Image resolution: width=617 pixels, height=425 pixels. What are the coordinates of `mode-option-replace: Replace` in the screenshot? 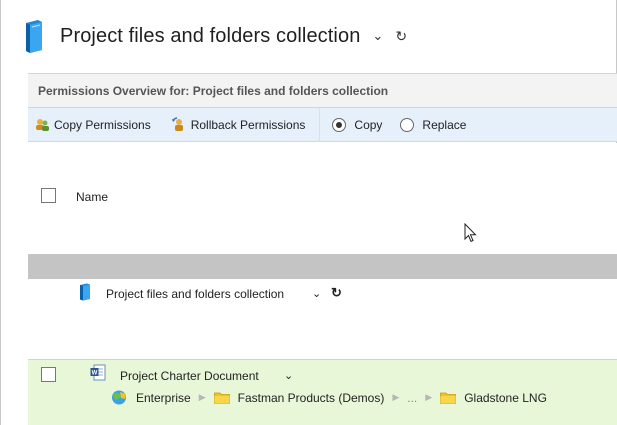 It's located at (433, 124).